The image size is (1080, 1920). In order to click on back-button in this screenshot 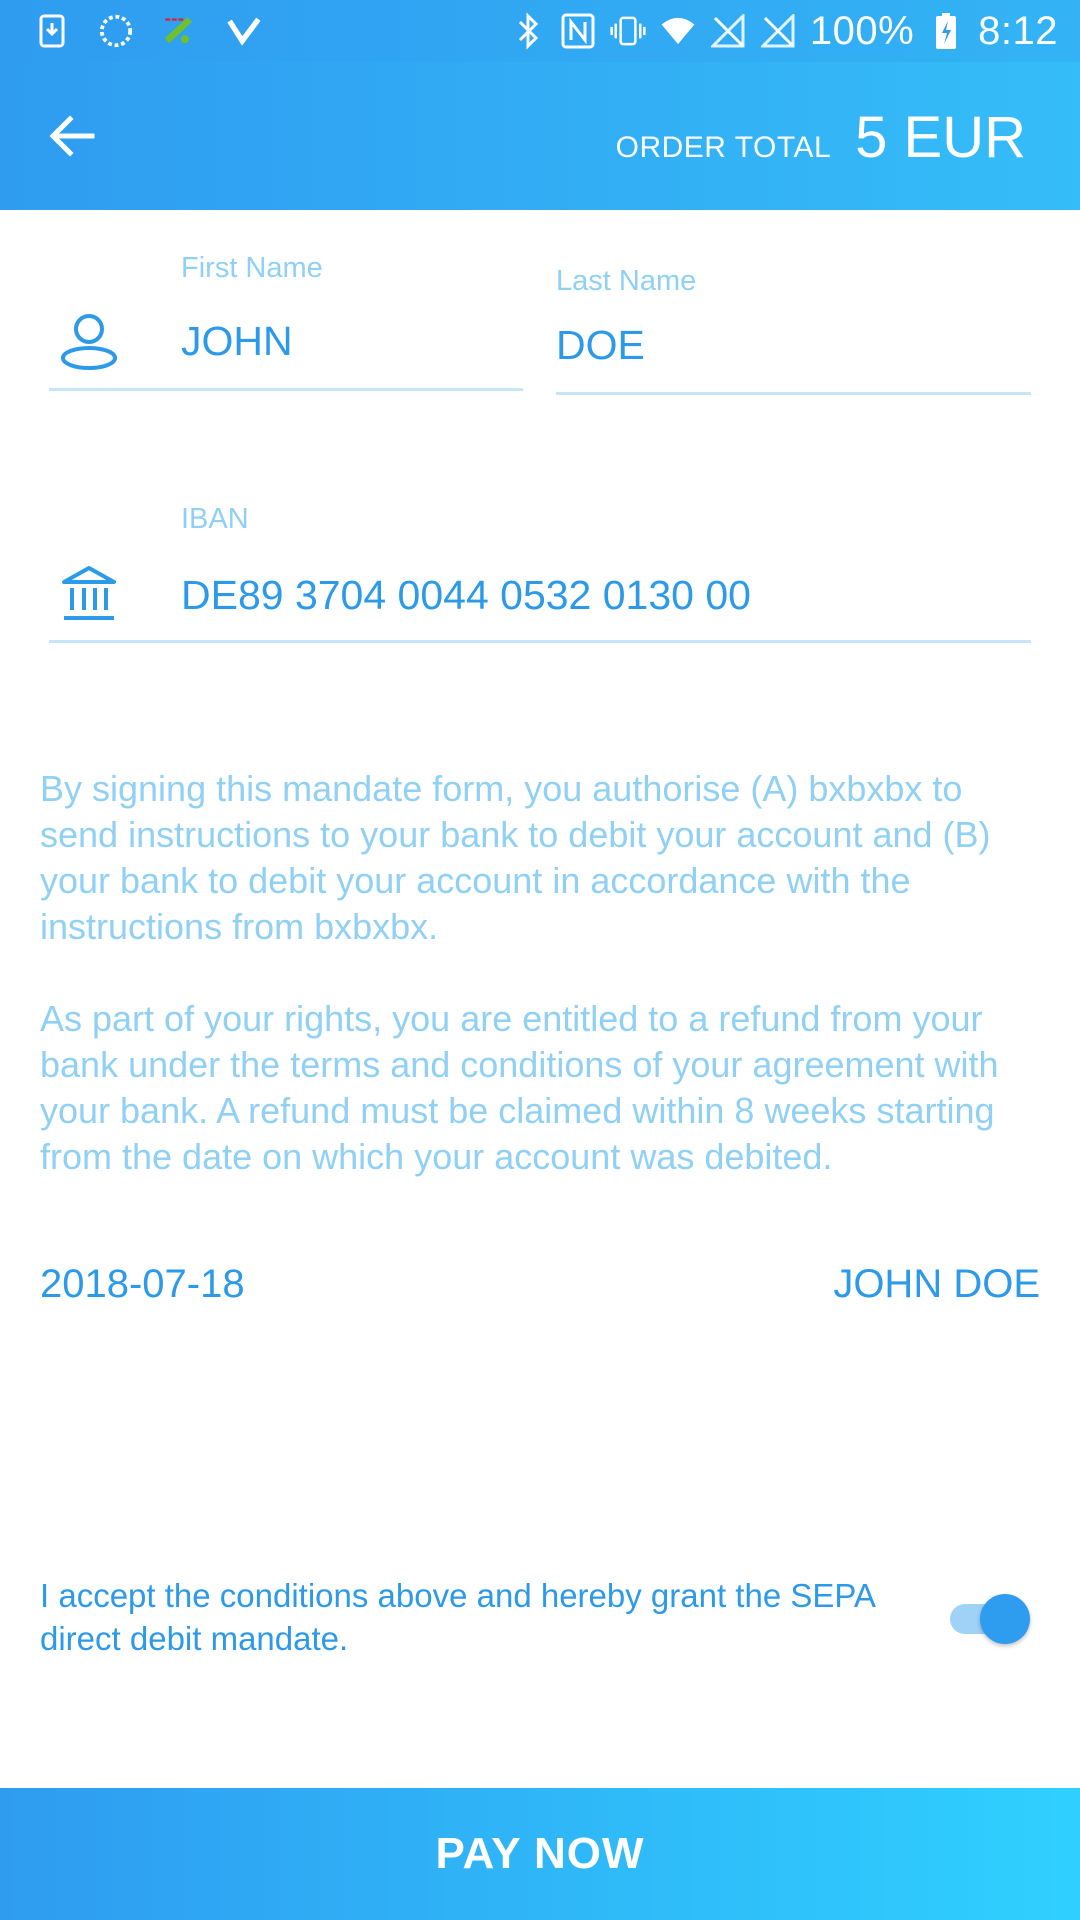, I will do `click(72, 136)`.